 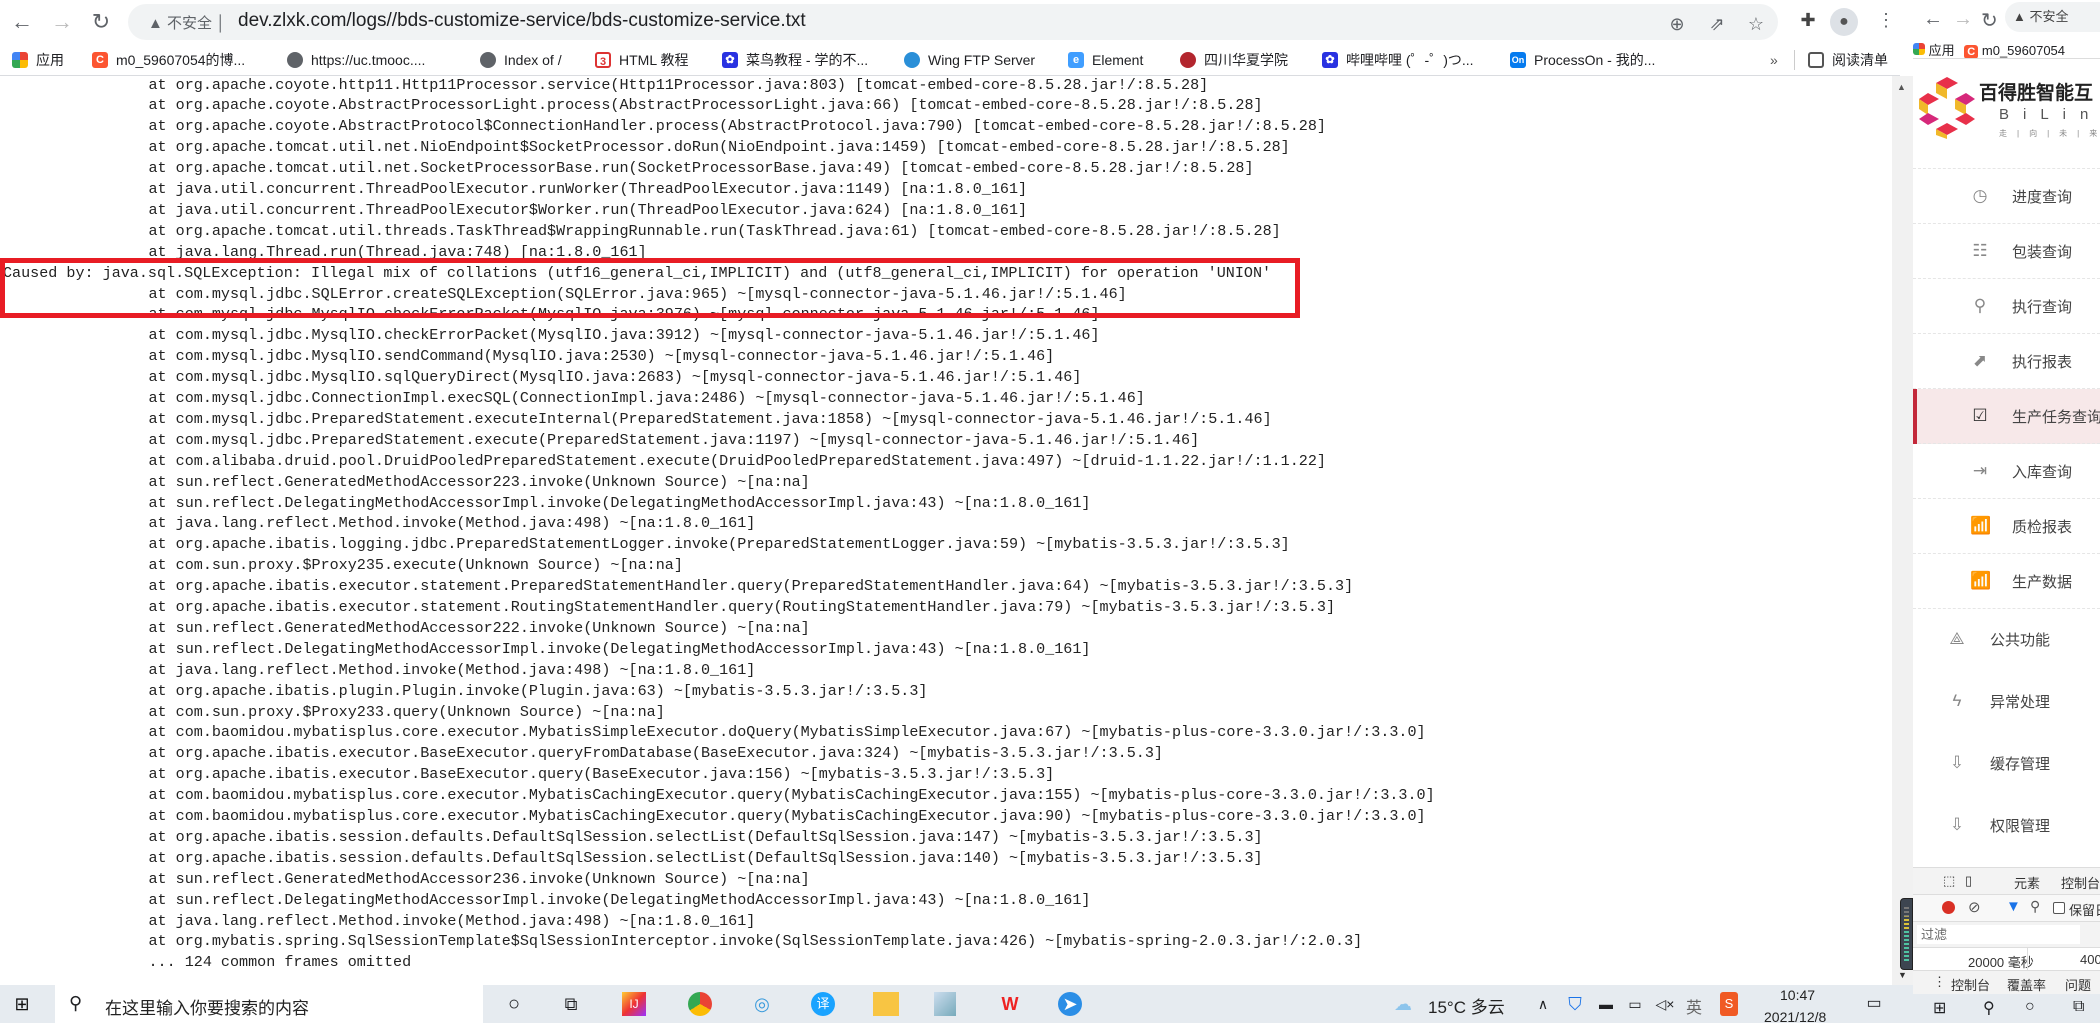 What do you see at coordinates (1974, 907) in the screenshot?
I see `clear-icon: ⊘` at bounding box center [1974, 907].